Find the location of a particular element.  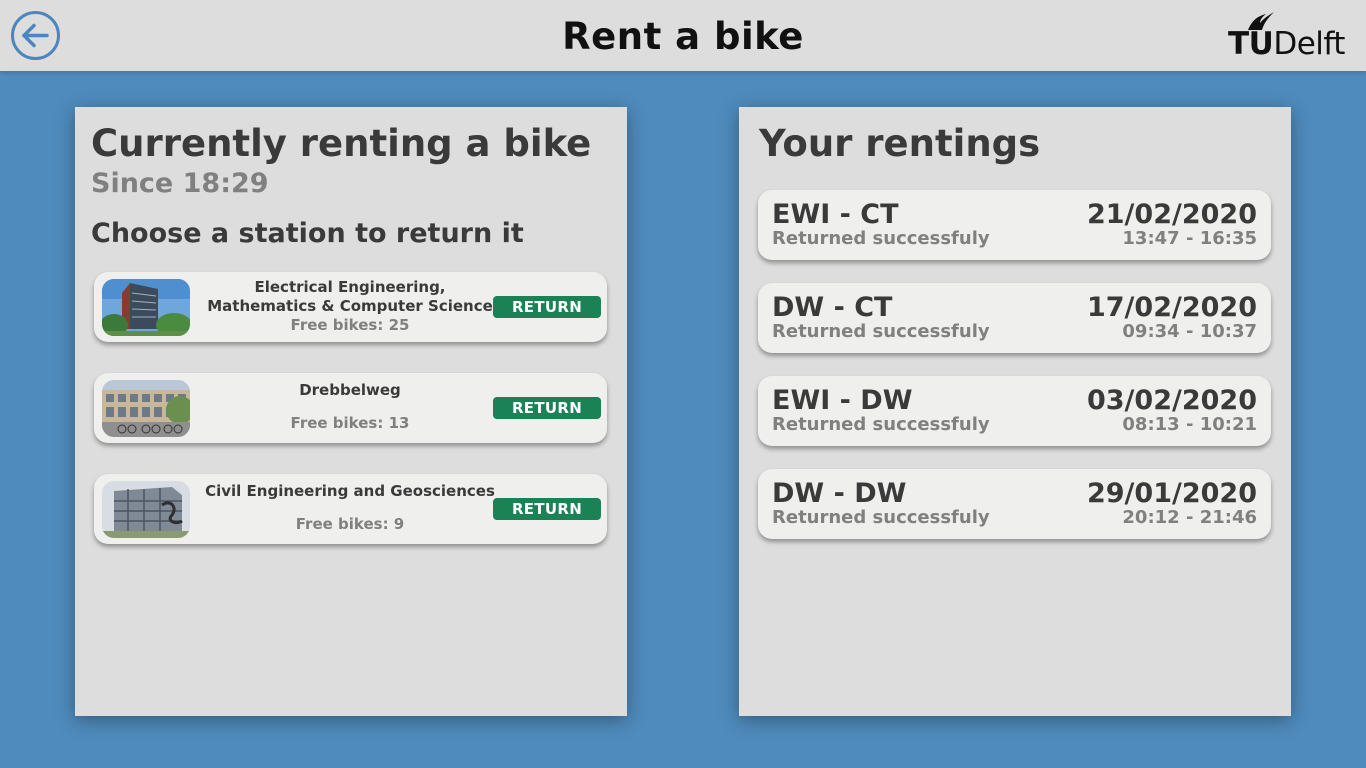

renting-date: 29/01/2020 is located at coordinates (1171, 493).